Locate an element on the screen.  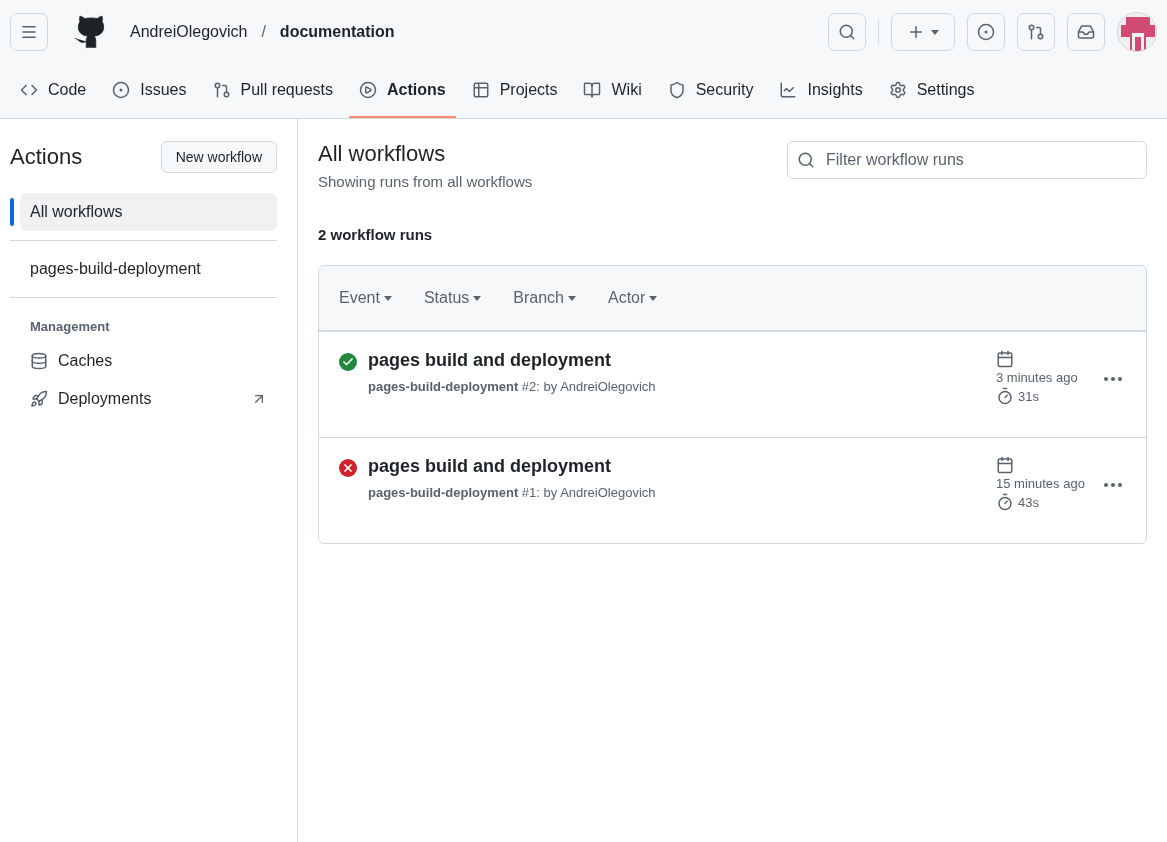
repo-link: documentation is located at coordinates (337, 32).